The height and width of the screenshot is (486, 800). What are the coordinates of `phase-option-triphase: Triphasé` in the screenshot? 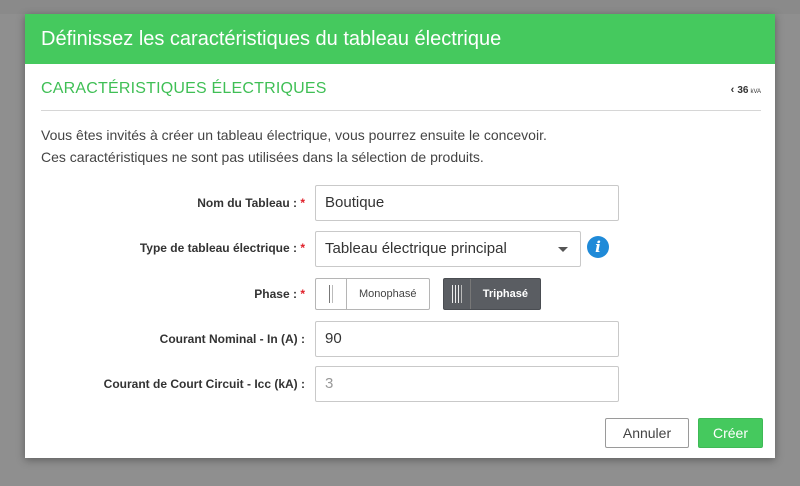 It's located at (492, 294).